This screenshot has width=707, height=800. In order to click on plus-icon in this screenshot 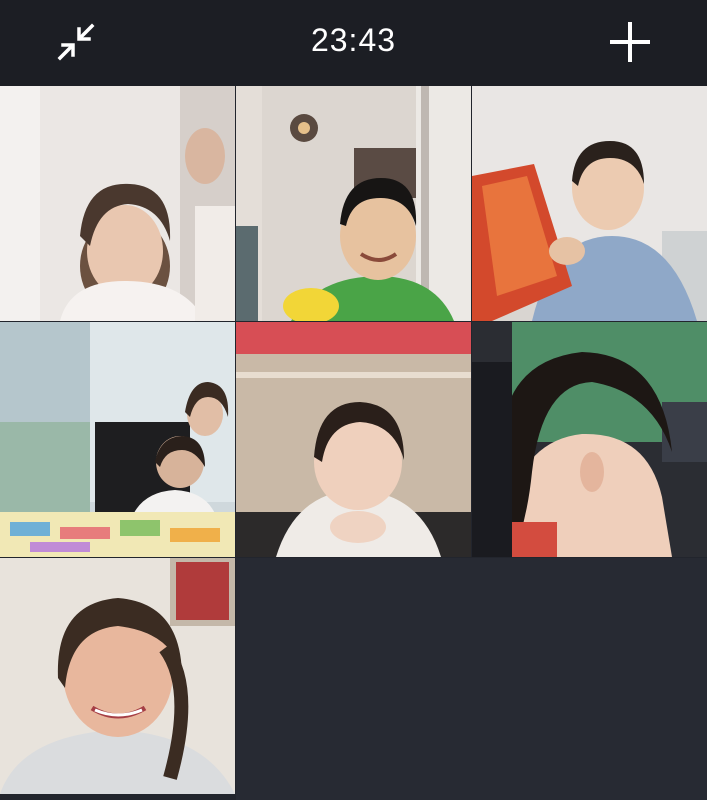, I will do `click(630, 42)`.